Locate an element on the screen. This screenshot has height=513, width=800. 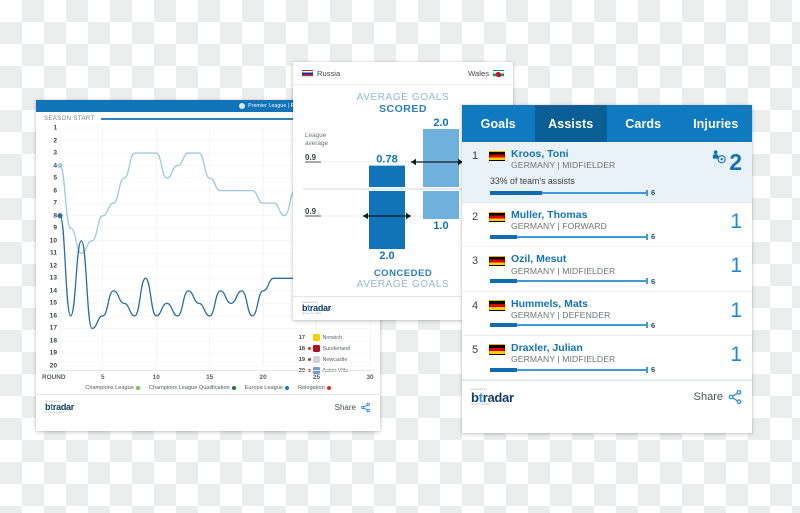
team-name: Sunderland is located at coordinates (336, 348).